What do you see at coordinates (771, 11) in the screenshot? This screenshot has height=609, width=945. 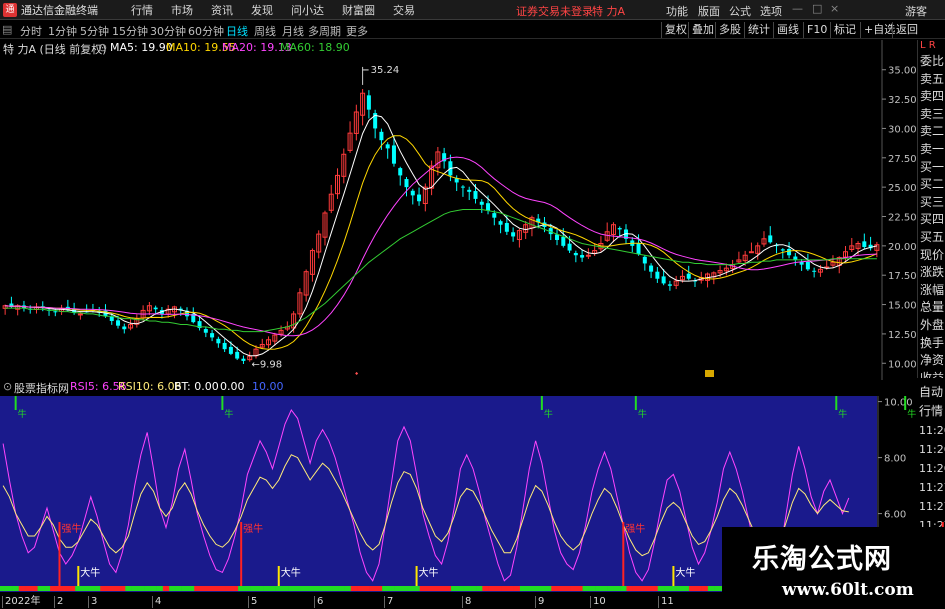 I see `menu-item-options: 选项` at bounding box center [771, 11].